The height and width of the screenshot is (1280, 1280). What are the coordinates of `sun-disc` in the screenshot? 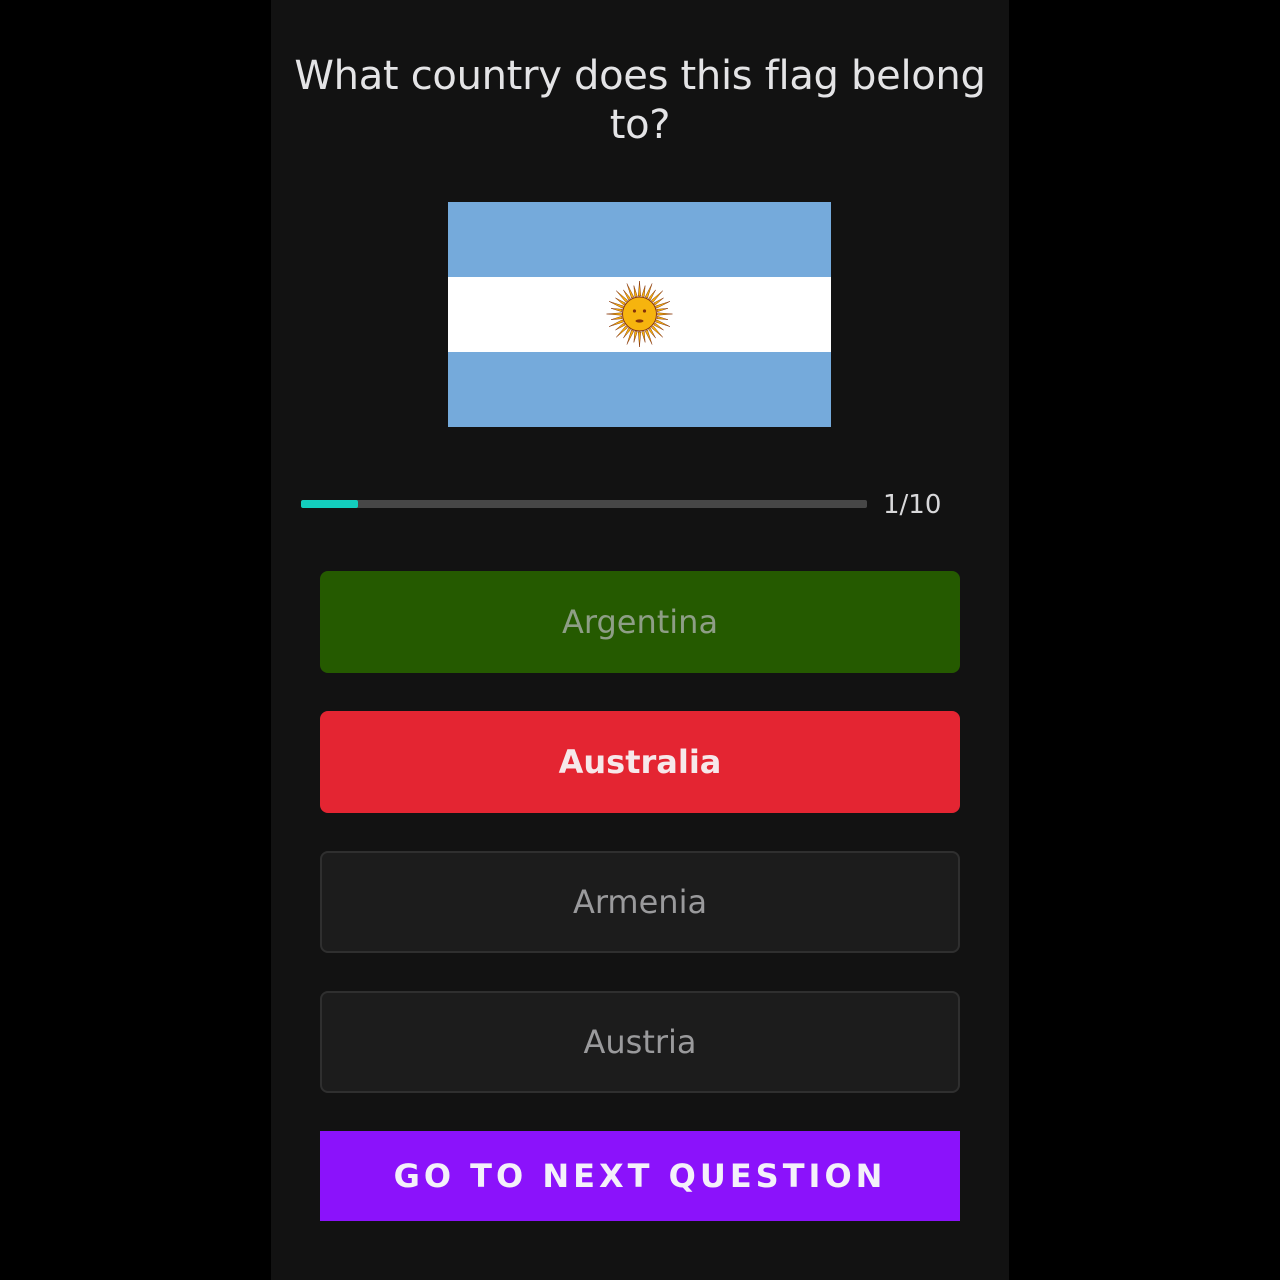 It's located at (639, 314).